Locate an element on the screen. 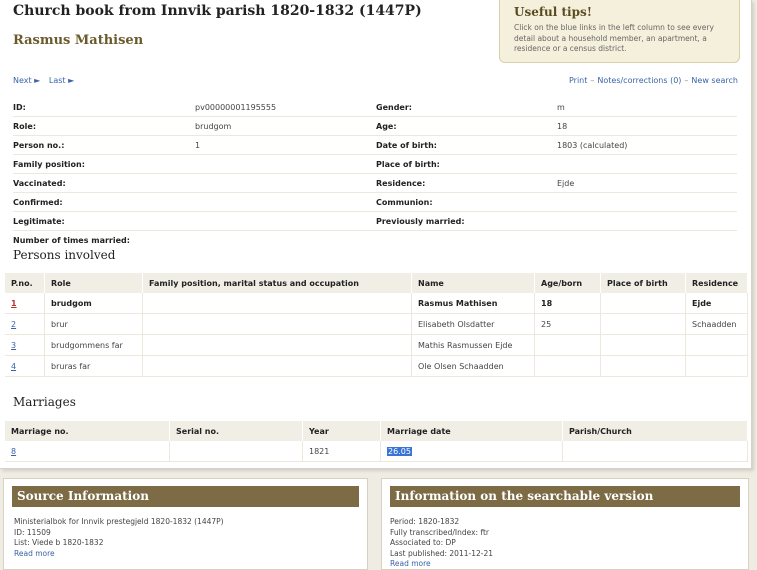  detail-label: Family position: is located at coordinates (49, 164).